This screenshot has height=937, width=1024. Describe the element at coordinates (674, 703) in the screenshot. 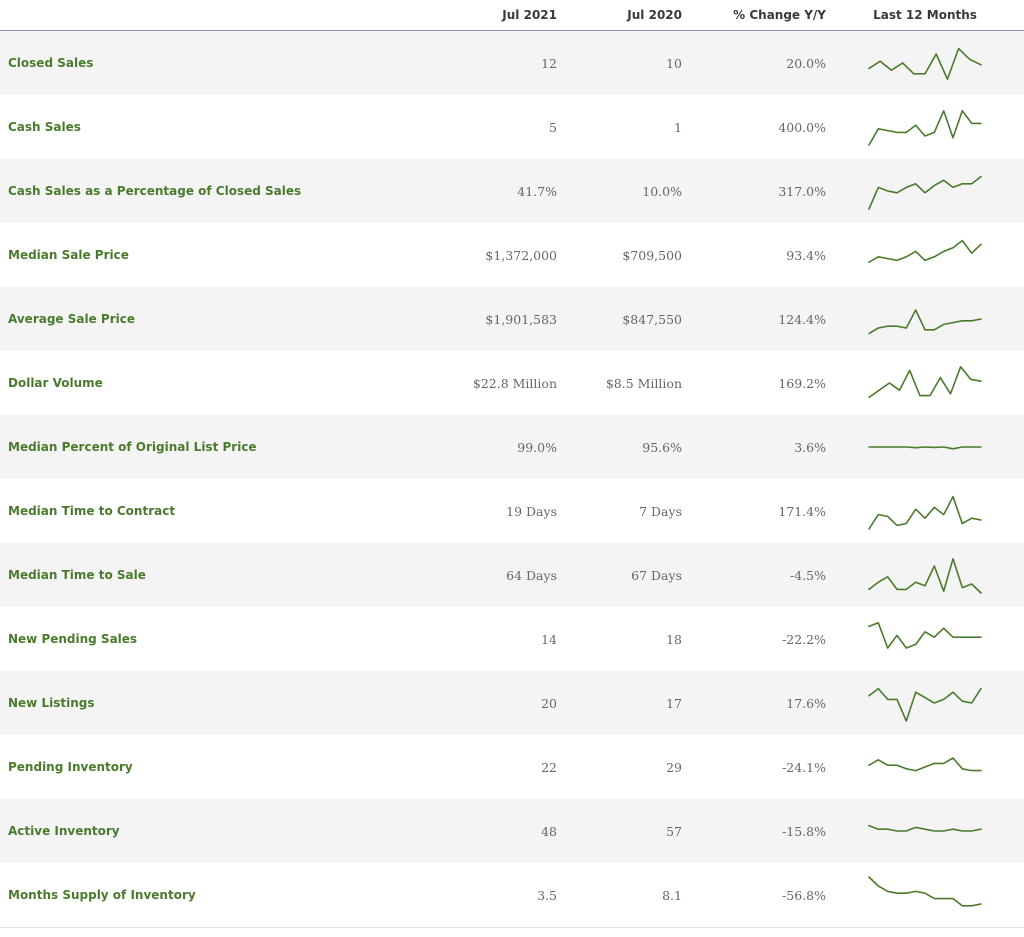

I see `previous-value: 17` at that location.